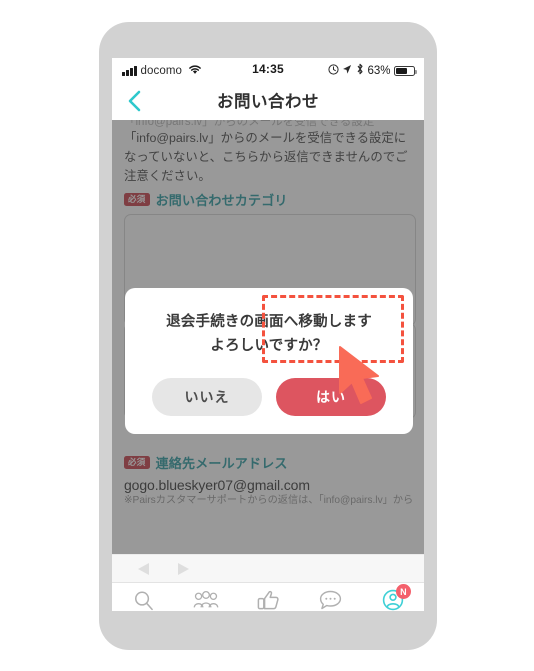  Describe the element at coordinates (268, 70) in the screenshot. I see `status-bar: docomo 14:35 63%` at that location.